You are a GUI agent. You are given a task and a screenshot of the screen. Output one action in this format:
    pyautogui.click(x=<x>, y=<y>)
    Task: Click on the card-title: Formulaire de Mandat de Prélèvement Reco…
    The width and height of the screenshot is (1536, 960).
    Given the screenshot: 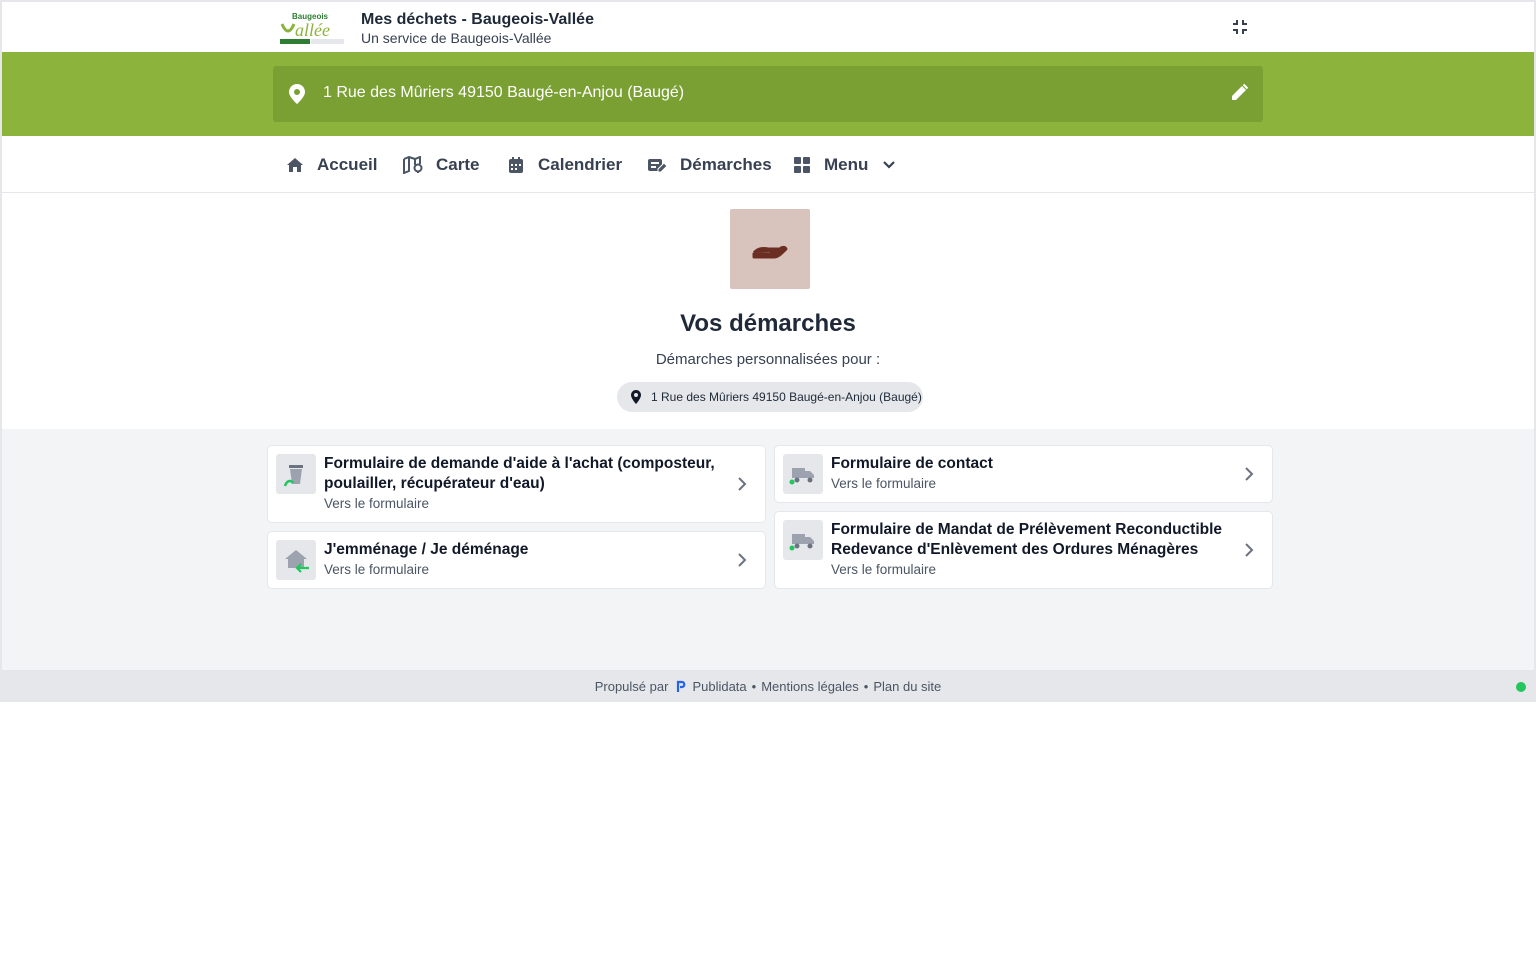 What is the action you would take?
    pyautogui.click(x=1027, y=539)
    